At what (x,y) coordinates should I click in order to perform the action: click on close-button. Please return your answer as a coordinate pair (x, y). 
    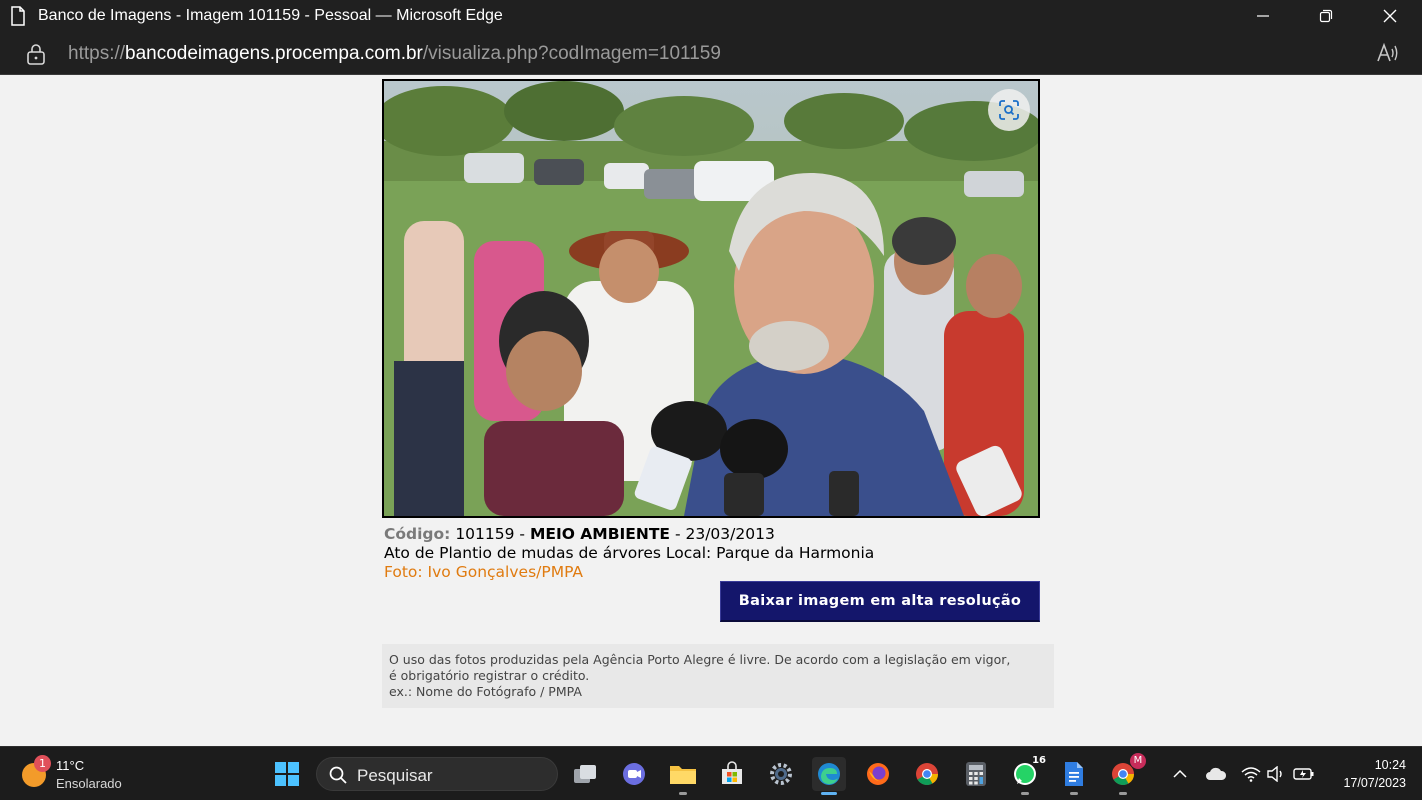
    Looking at the image, I should click on (1390, 16).